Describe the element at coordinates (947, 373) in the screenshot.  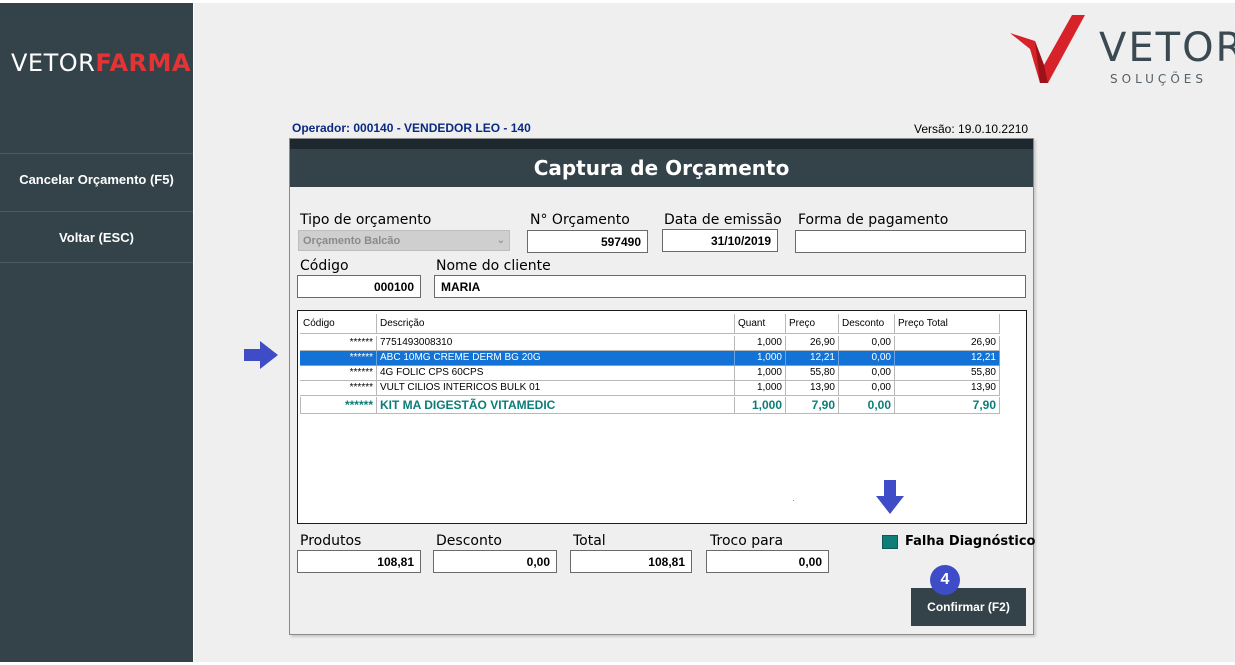
I see `cell-total: 55,80` at that location.